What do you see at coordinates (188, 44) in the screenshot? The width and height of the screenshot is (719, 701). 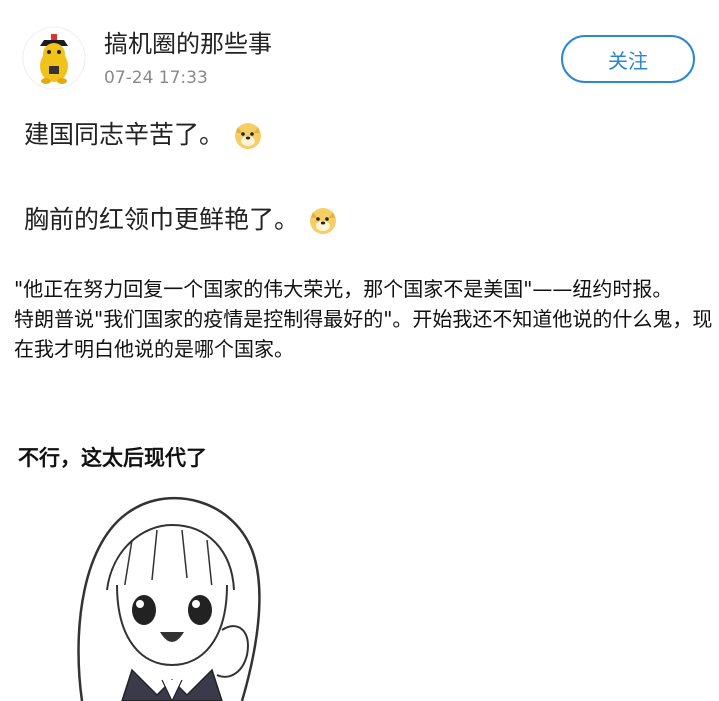 I see `author-name: 搞机圈的那些事` at bounding box center [188, 44].